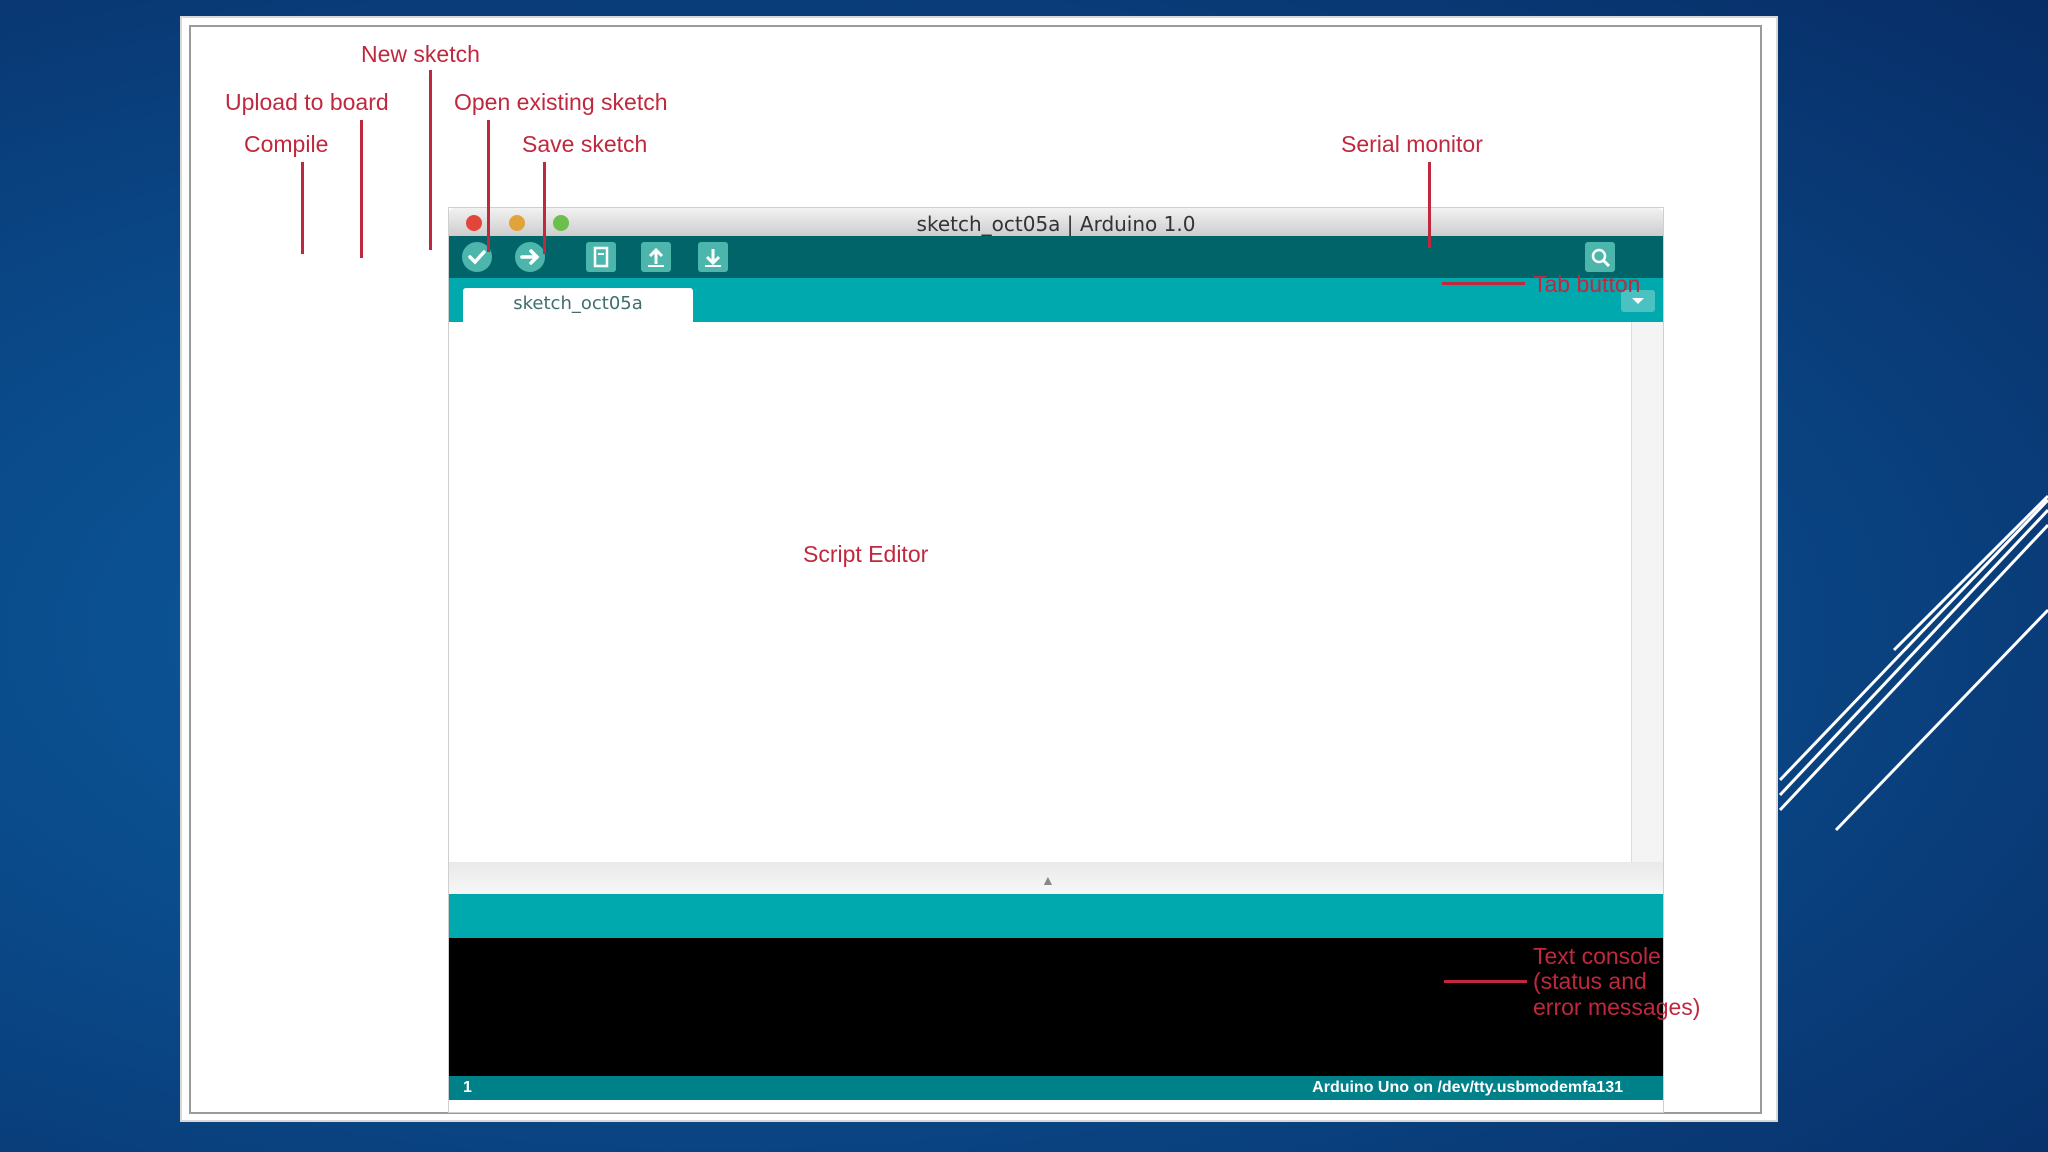 The image size is (2048, 1152). I want to click on pointer-upload, so click(361, 189).